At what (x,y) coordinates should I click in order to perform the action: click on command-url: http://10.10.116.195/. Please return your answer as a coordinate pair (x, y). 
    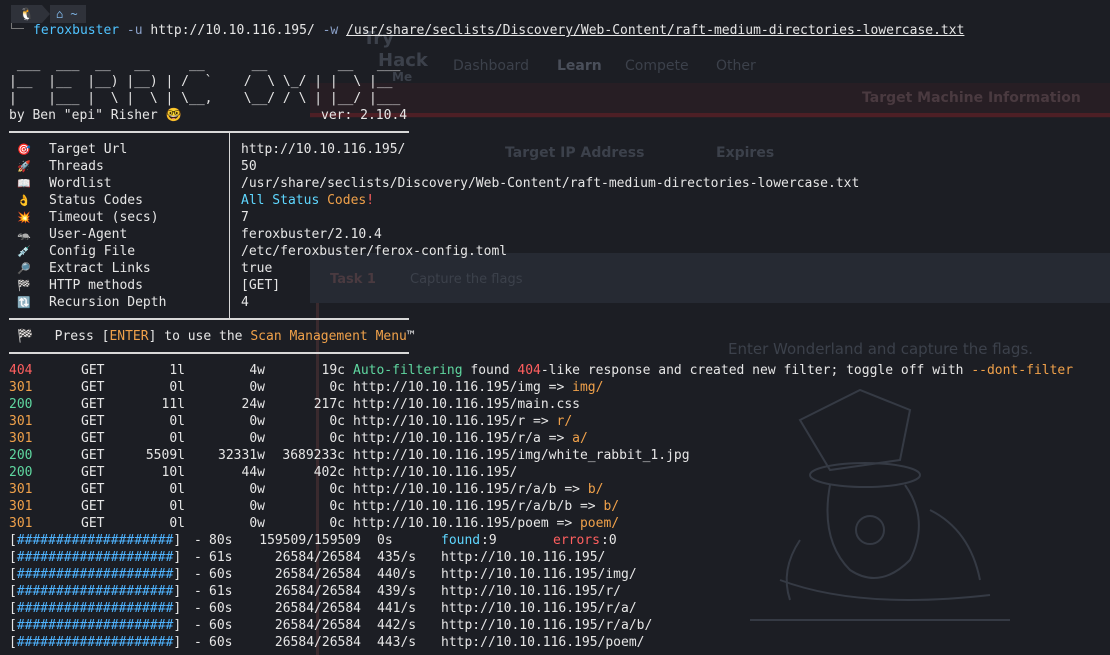
    Looking at the image, I should click on (232, 30).